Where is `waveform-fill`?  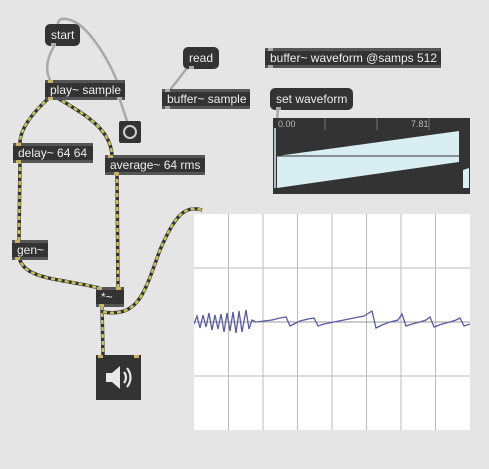
waveform-fill is located at coordinates (368, 159).